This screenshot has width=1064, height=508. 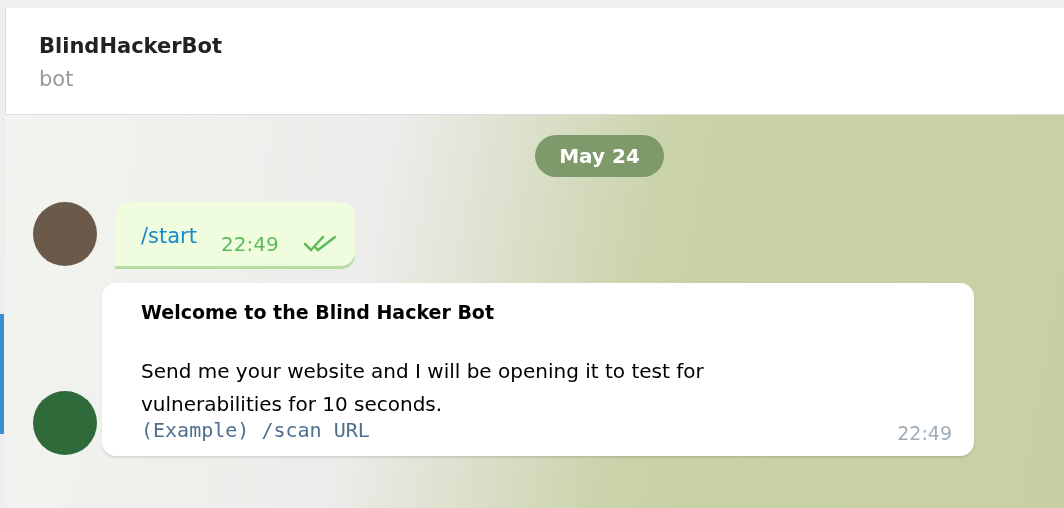 What do you see at coordinates (131, 46) in the screenshot?
I see `chat-title: BlindHackerBot` at bounding box center [131, 46].